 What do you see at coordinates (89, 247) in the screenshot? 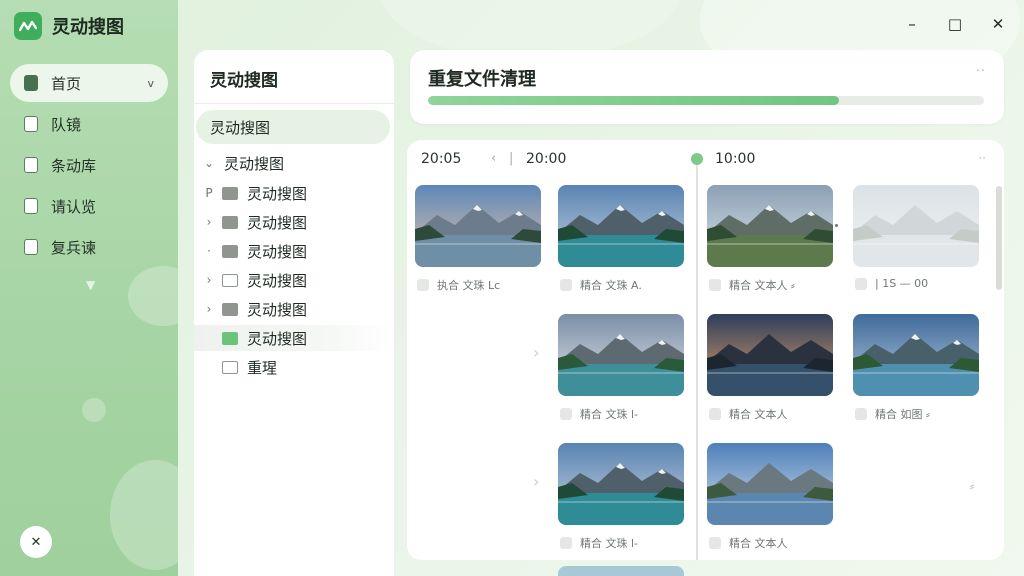
I see `sidebar-item-settings: 复兵谏` at bounding box center [89, 247].